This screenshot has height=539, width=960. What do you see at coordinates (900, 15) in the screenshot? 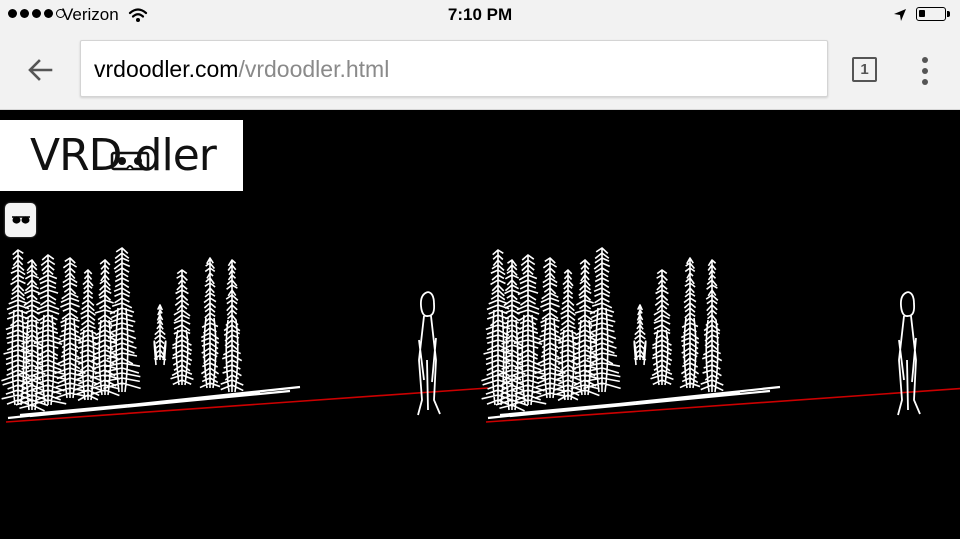
I see `location-arrow-icon` at bounding box center [900, 15].